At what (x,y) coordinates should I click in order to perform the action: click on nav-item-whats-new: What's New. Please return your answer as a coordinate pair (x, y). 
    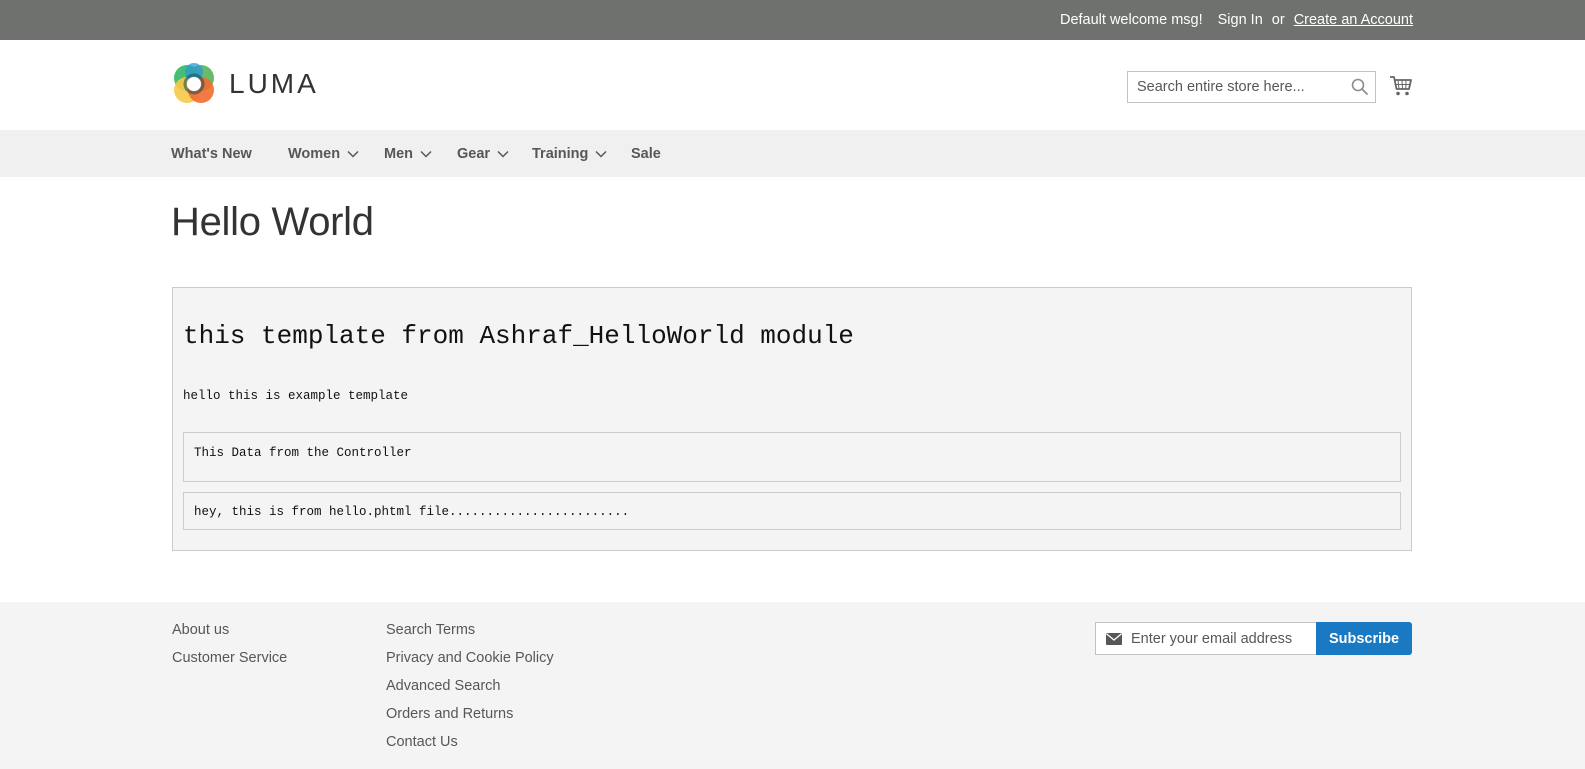
    Looking at the image, I should click on (211, 153).